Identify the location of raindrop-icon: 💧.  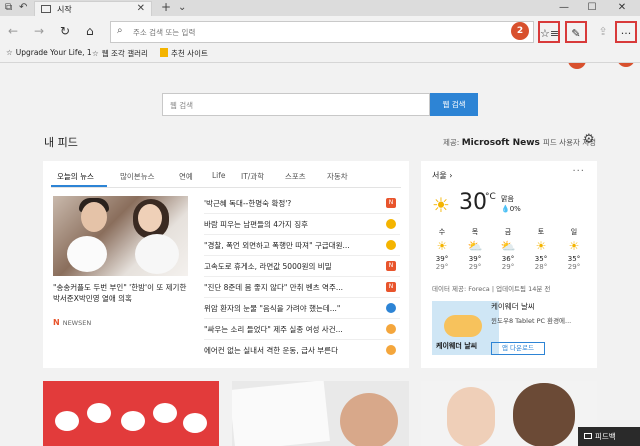
(505, 209).